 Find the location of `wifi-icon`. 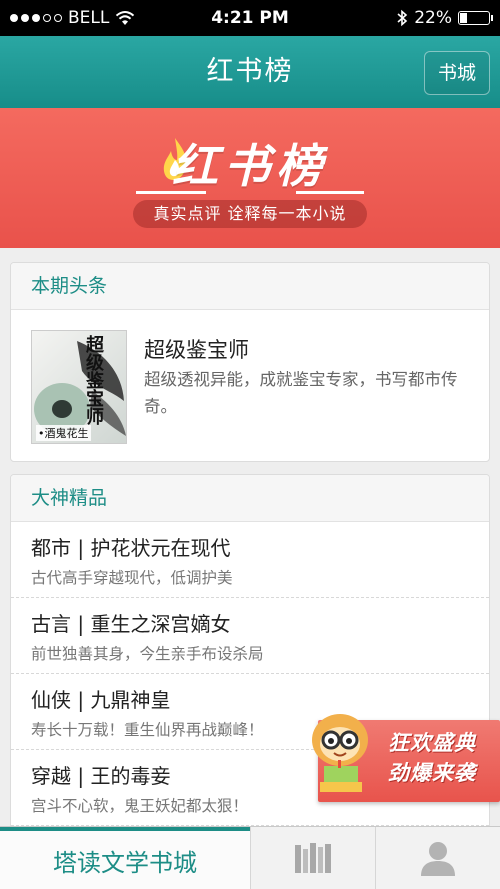

wifi-icon is located at coordinates (125, 18).